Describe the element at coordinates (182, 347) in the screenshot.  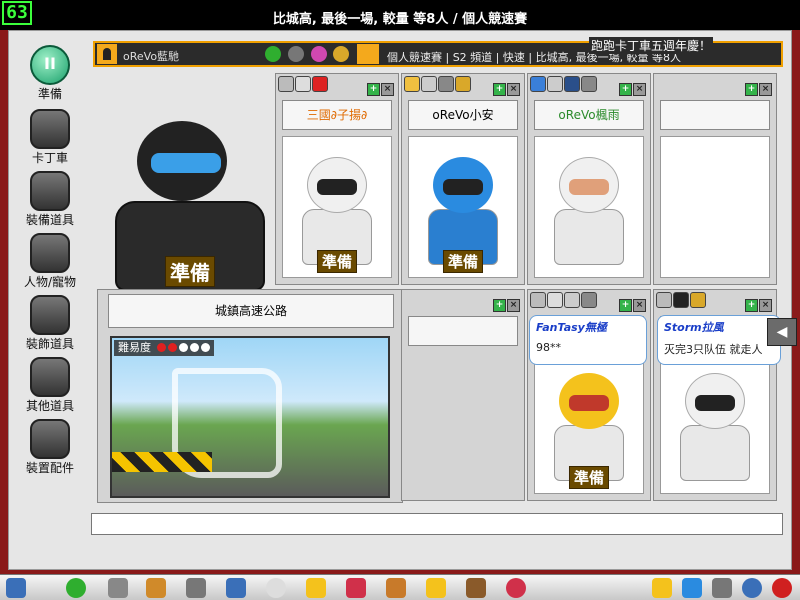
I see `difficulty-dots` at that location.